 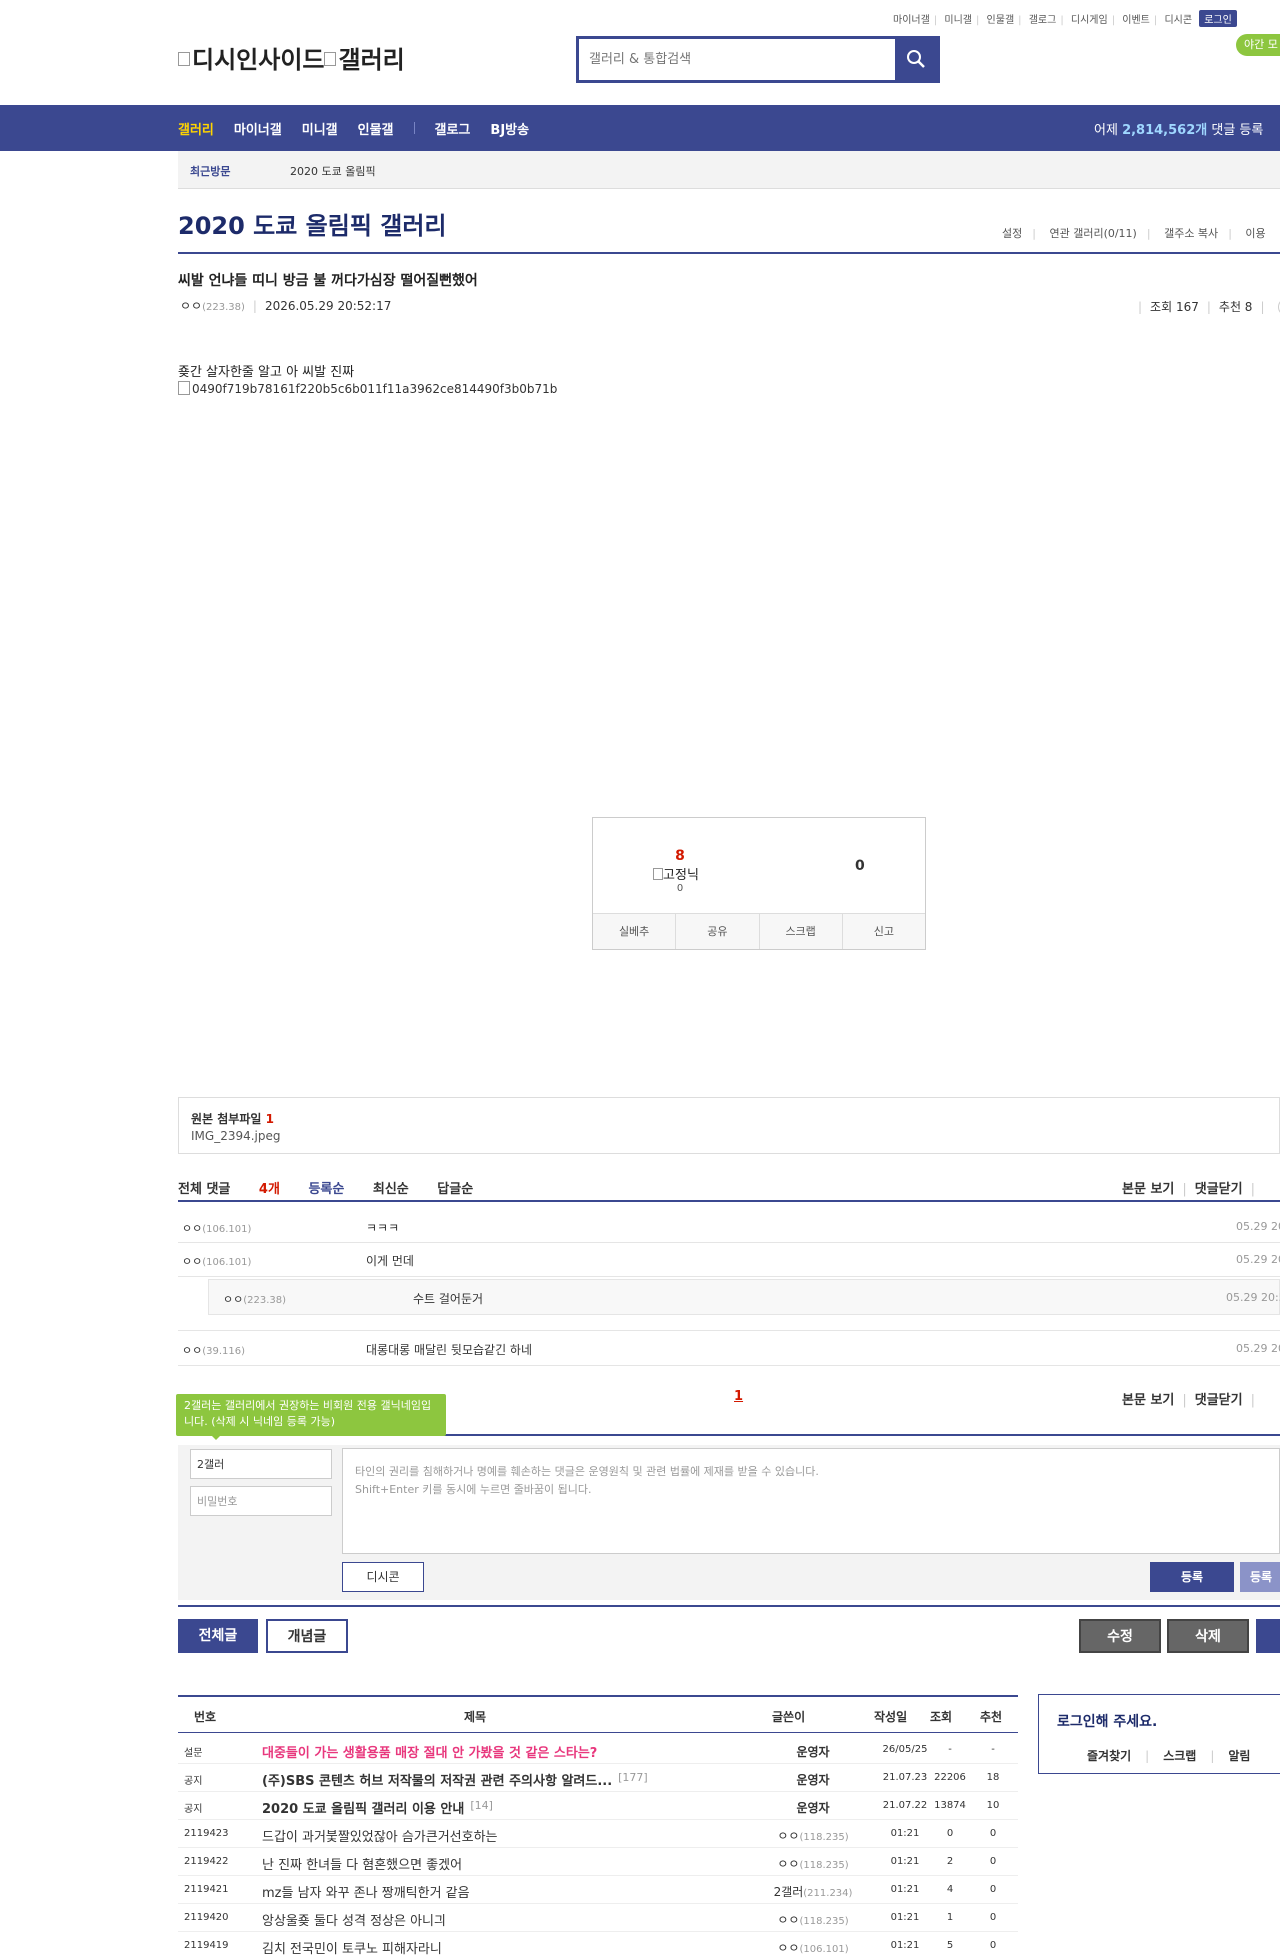 I want to click on nick-input: 2갤러, so click(x=261, y=1464).